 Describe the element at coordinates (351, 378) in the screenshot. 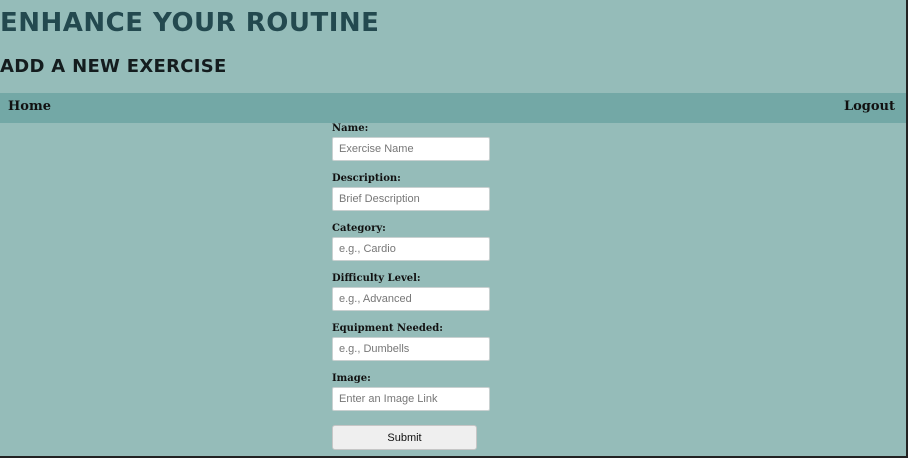

I see `image-label: Image:` at that location.